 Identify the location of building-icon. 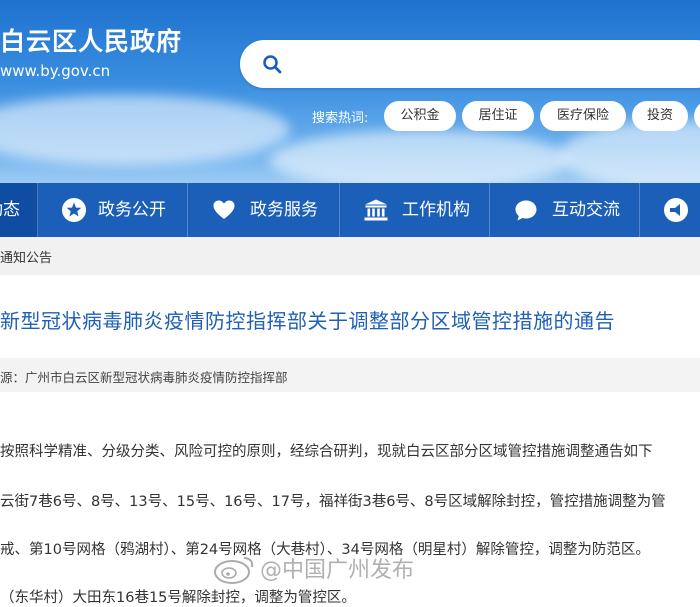
(376, 210).